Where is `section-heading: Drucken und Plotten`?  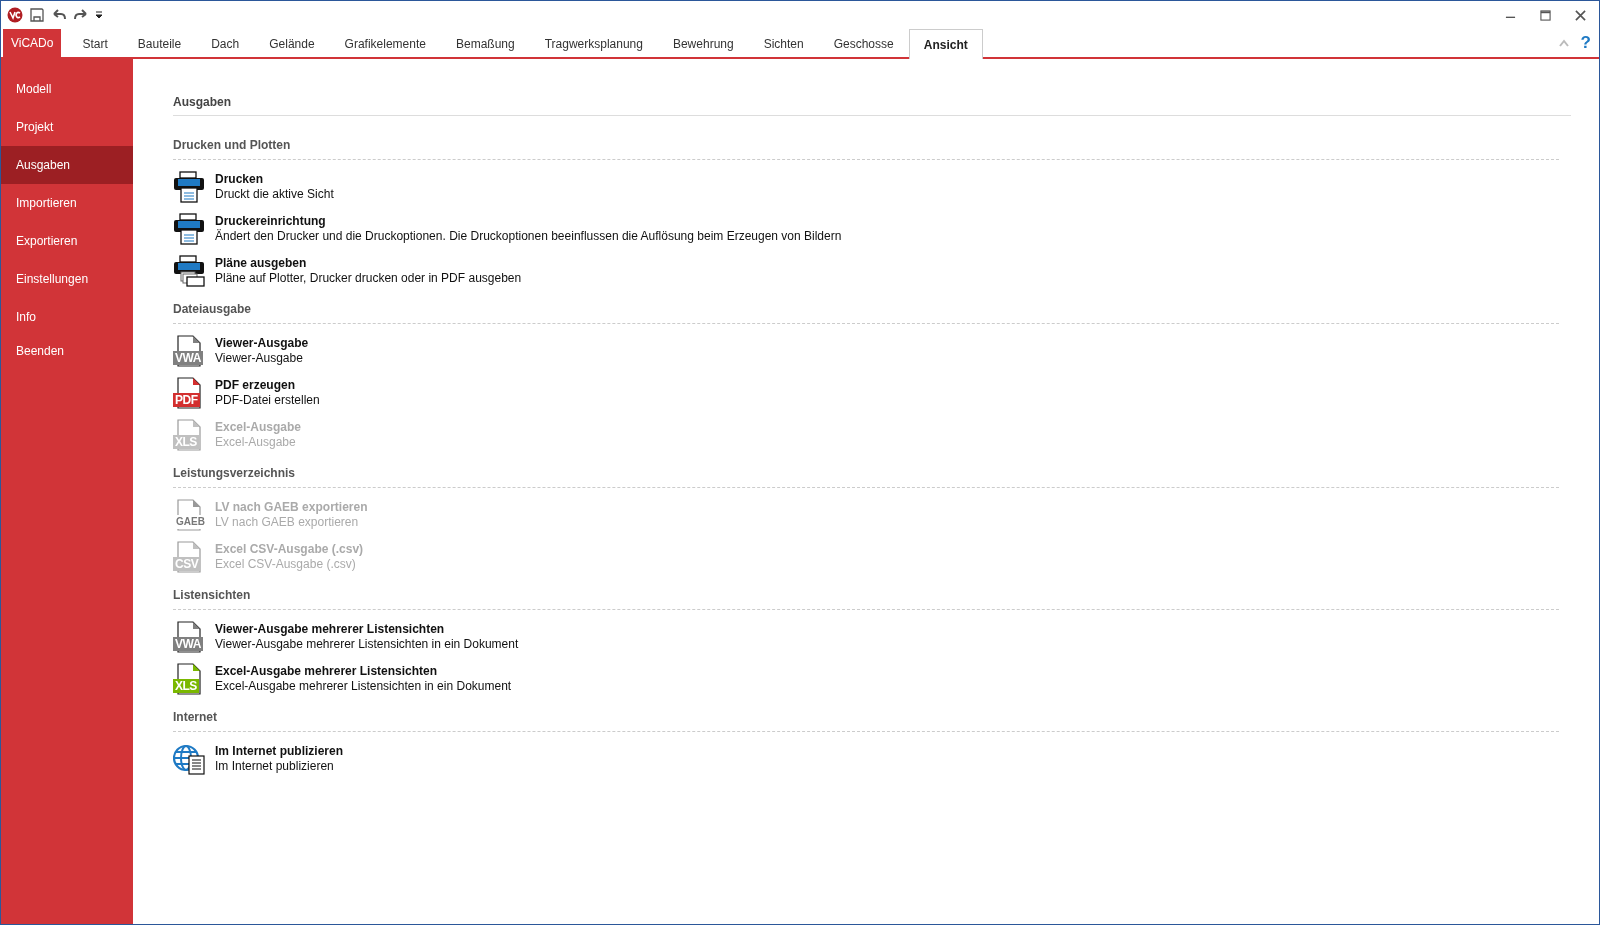 section-heading: Drucken und Plotten is located at coordinates (866, 149).